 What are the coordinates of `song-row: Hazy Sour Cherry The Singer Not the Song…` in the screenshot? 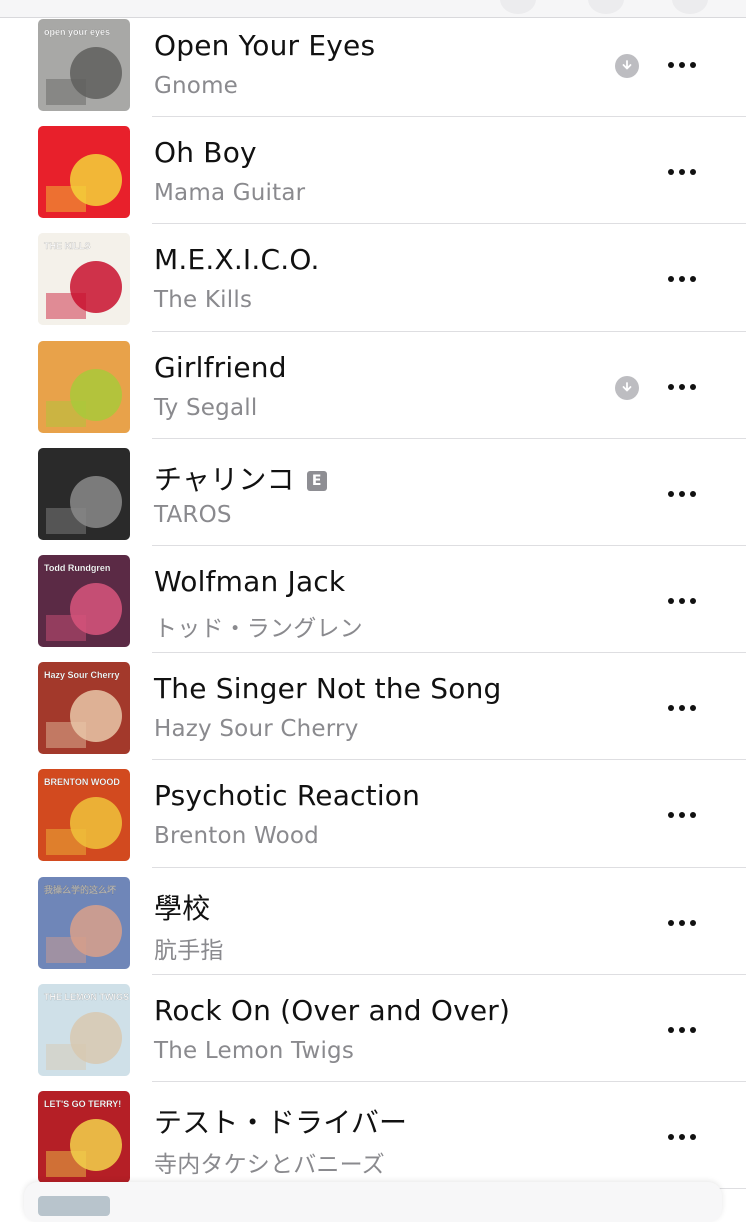 It's located at (373, 707).